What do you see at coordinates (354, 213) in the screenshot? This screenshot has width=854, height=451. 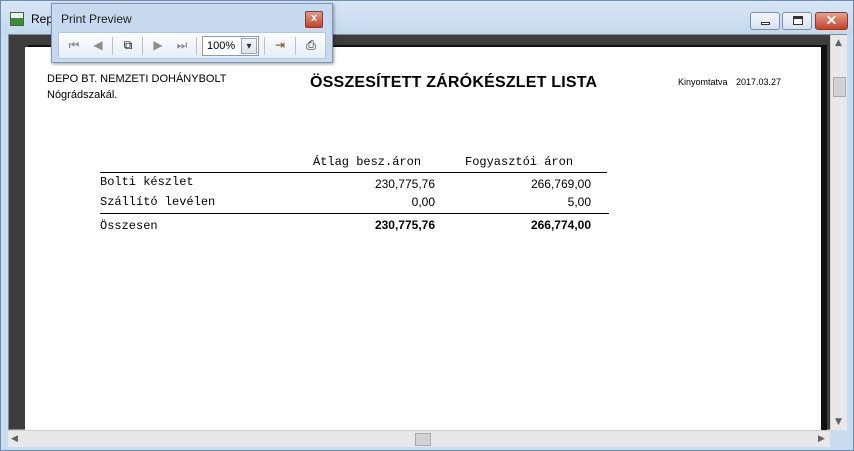 I see `total-rule` at bounding box center [354, 213].